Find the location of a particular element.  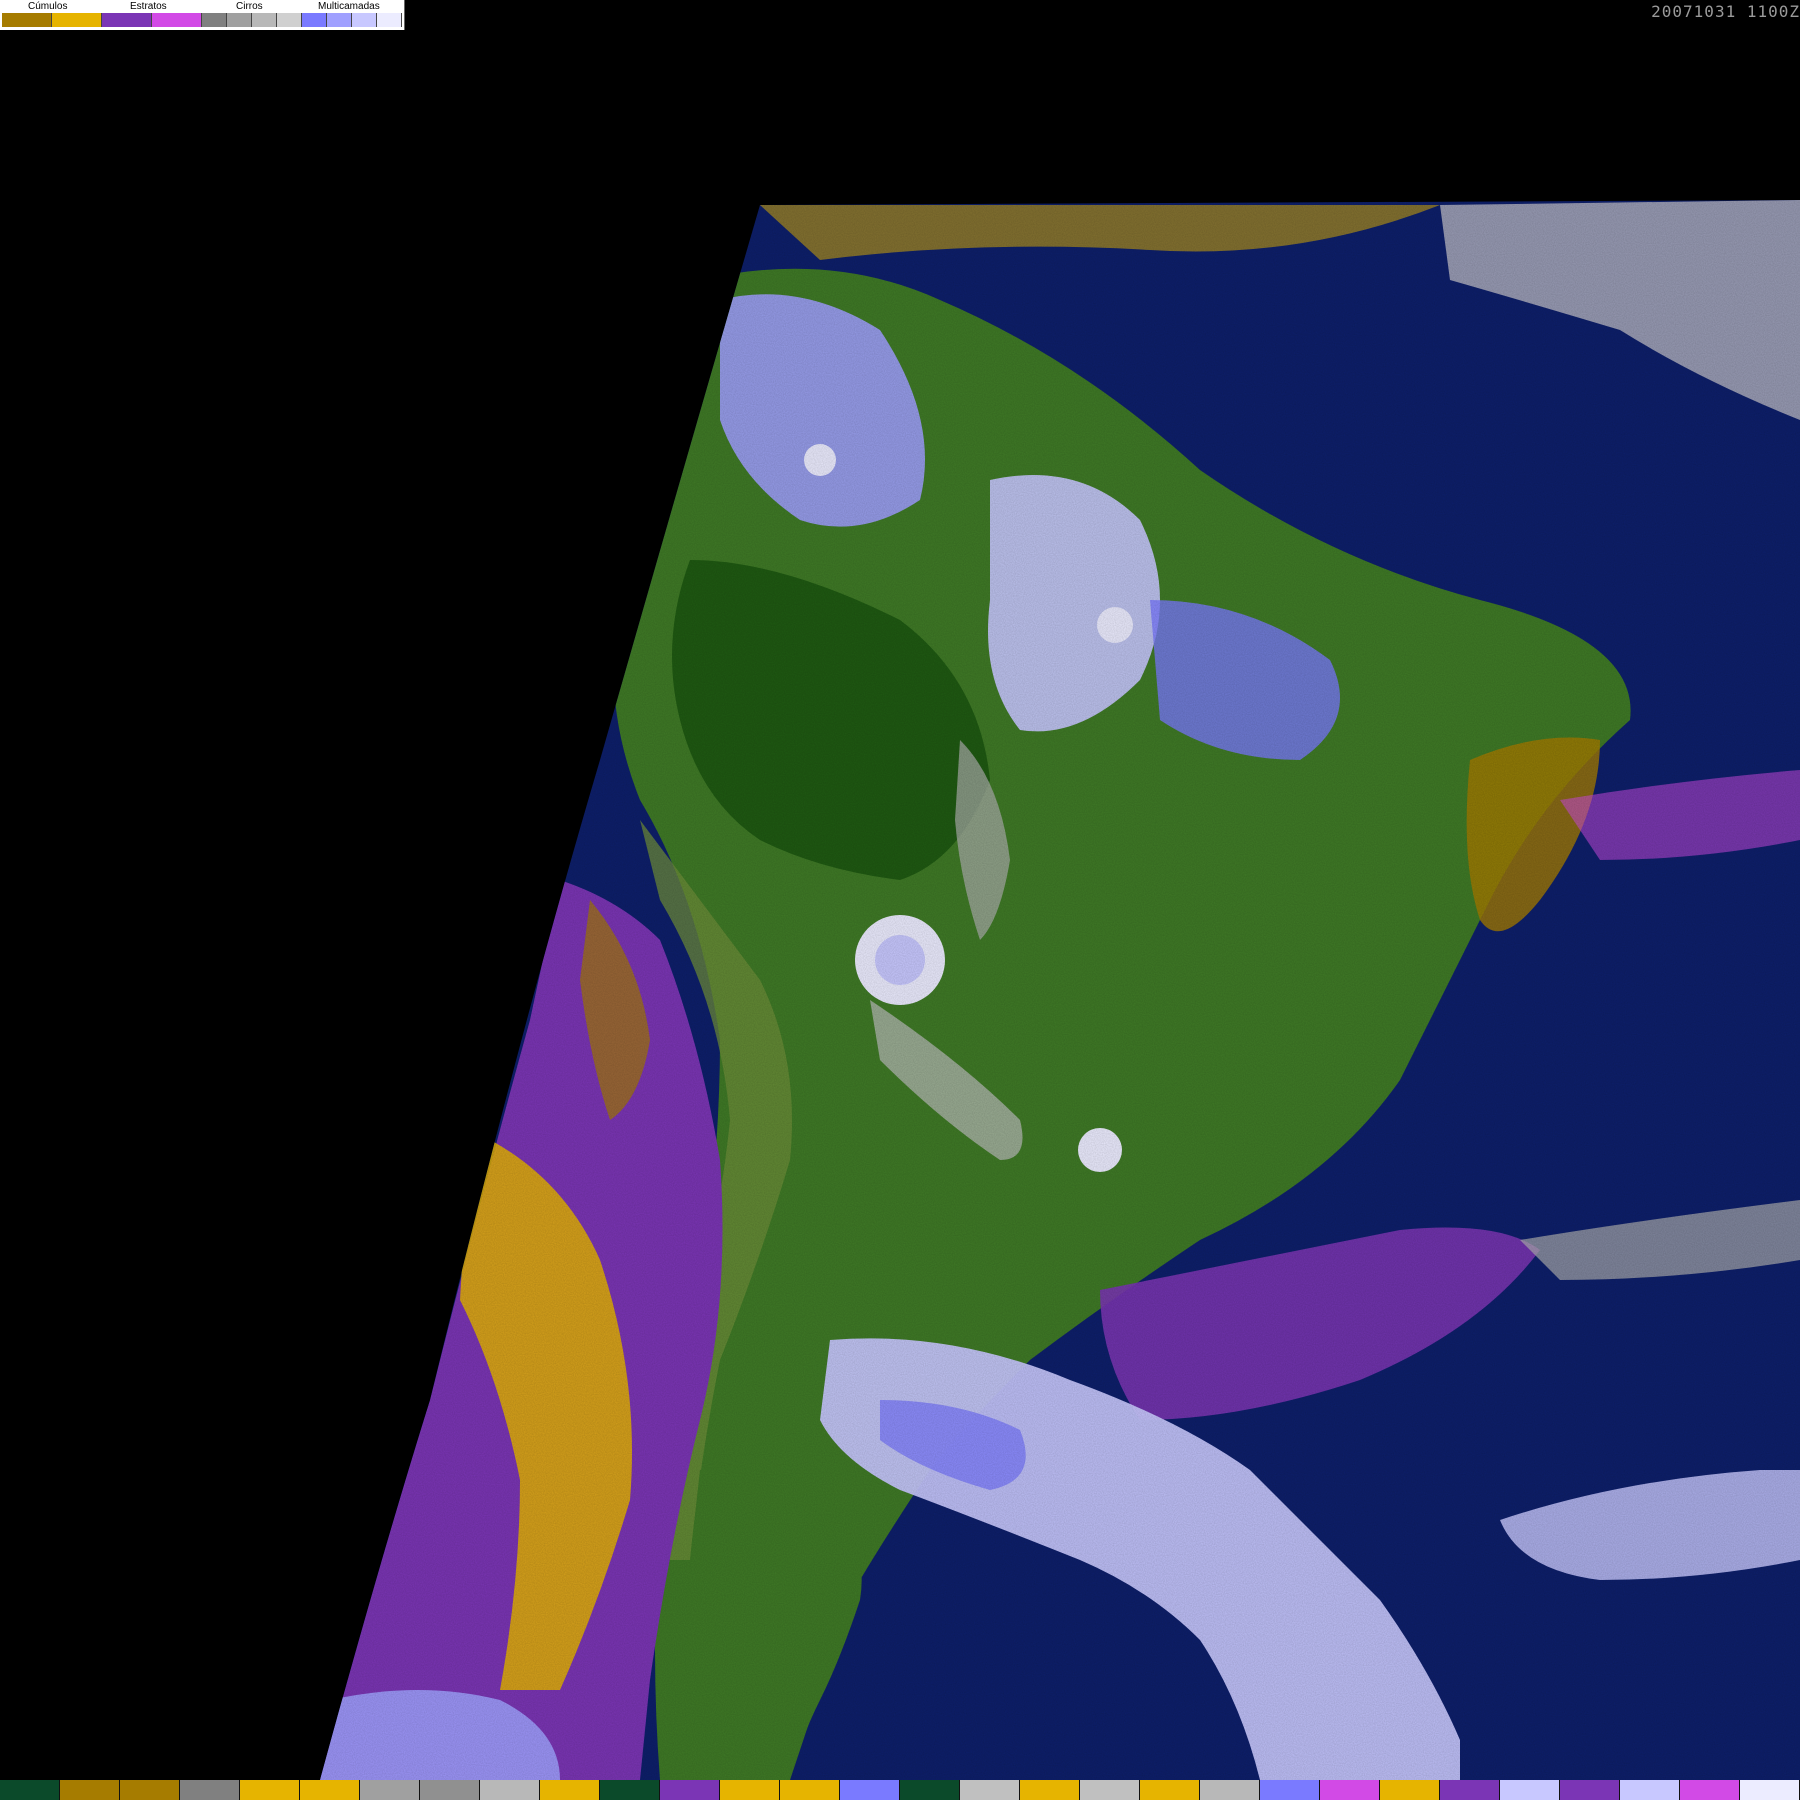

legend-category-label: Cúmulos is located at coordinates (48, 6).